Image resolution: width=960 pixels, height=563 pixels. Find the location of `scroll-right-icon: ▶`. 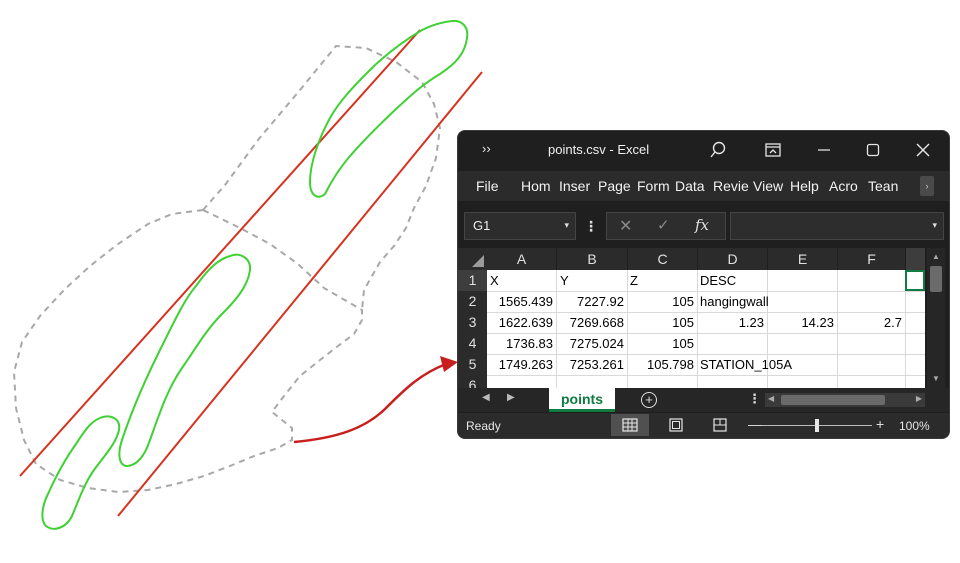

scroll-right-icon: ▶ is located at coordinates (919, 398).